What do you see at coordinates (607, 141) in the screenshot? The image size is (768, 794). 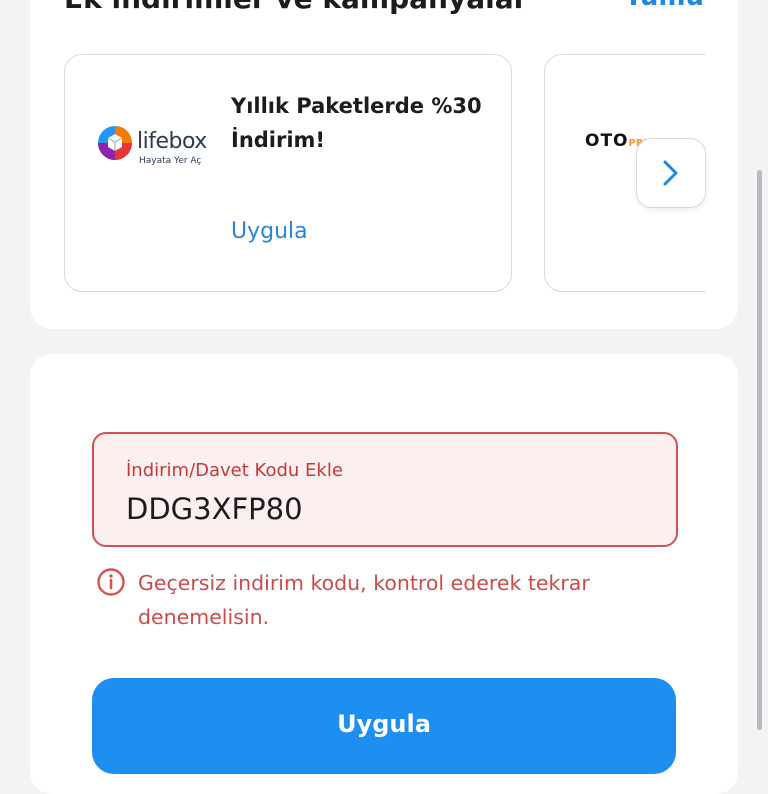 I see `oto-wordmark: OTO` at bounding box center [607, 141].